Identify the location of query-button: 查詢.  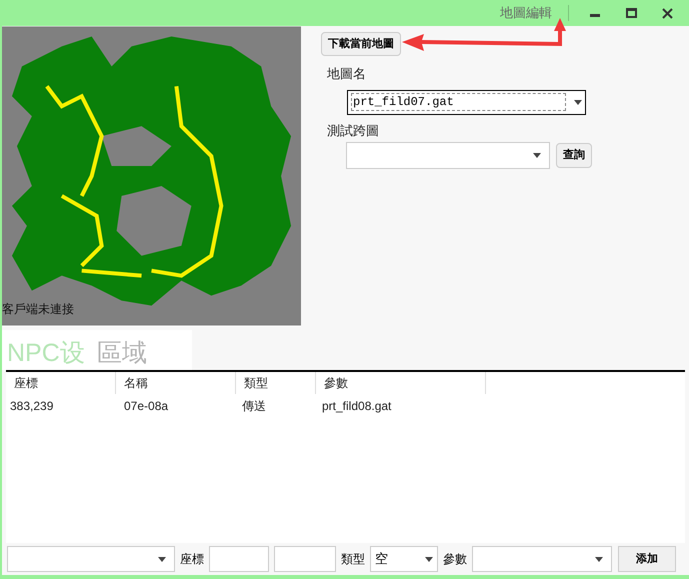
(574, 155).